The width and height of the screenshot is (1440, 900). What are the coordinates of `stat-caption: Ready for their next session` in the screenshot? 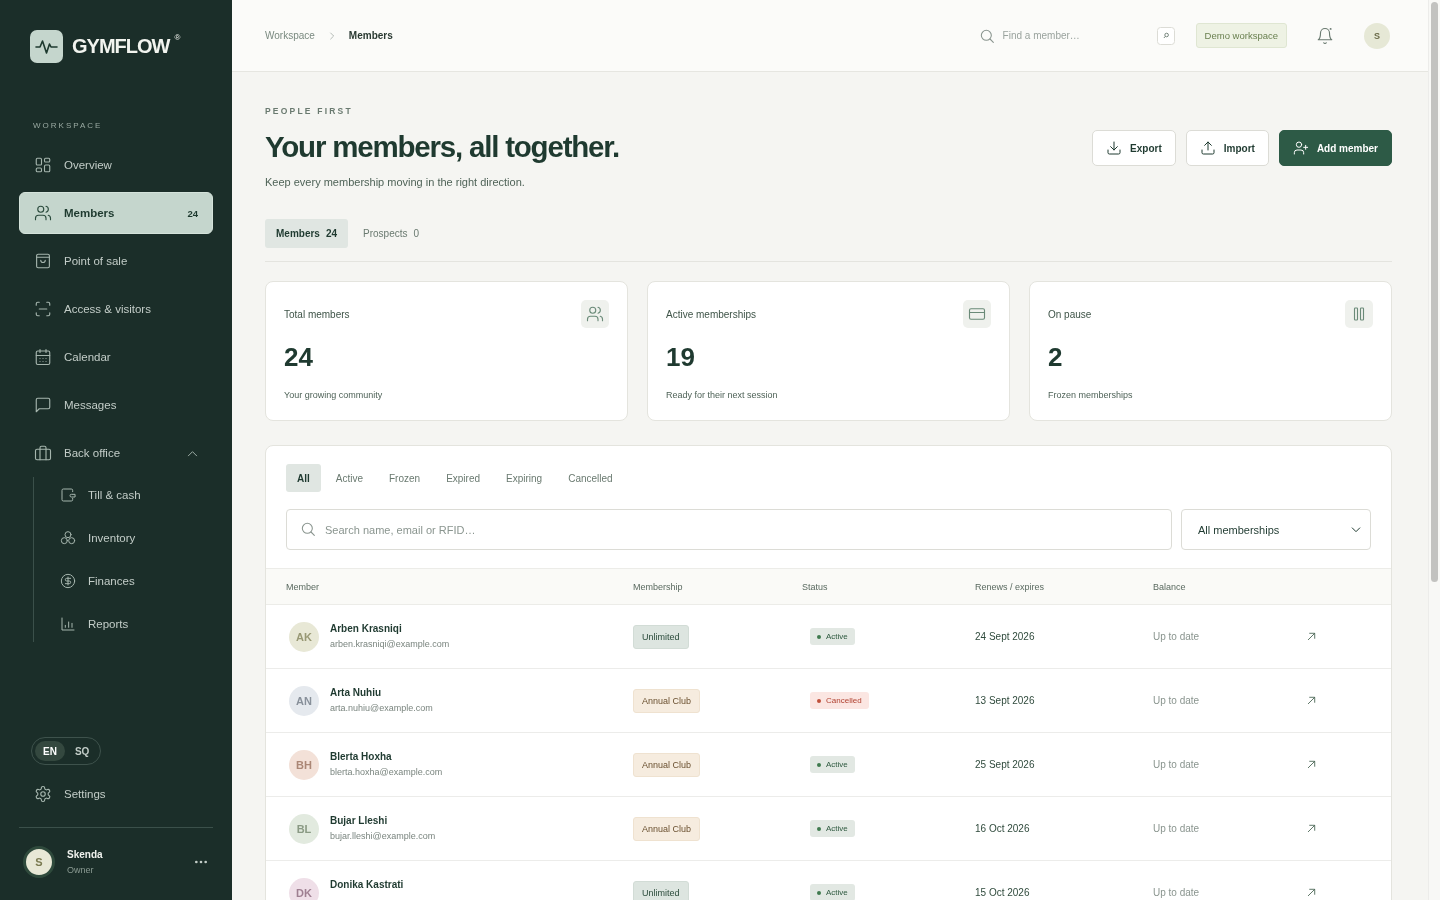 It's located at (722, 395).